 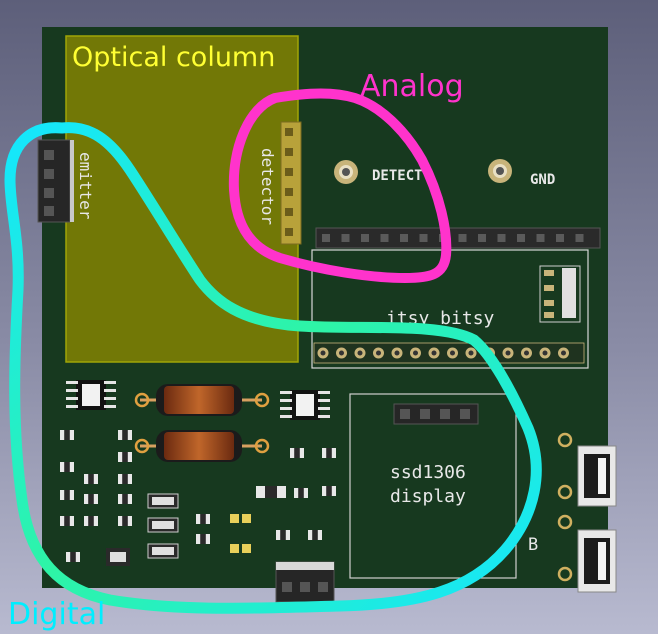 What do you see at coordinates (118, 557) in the screenshot?
I see `transistor` at bounding box center [118, 557].